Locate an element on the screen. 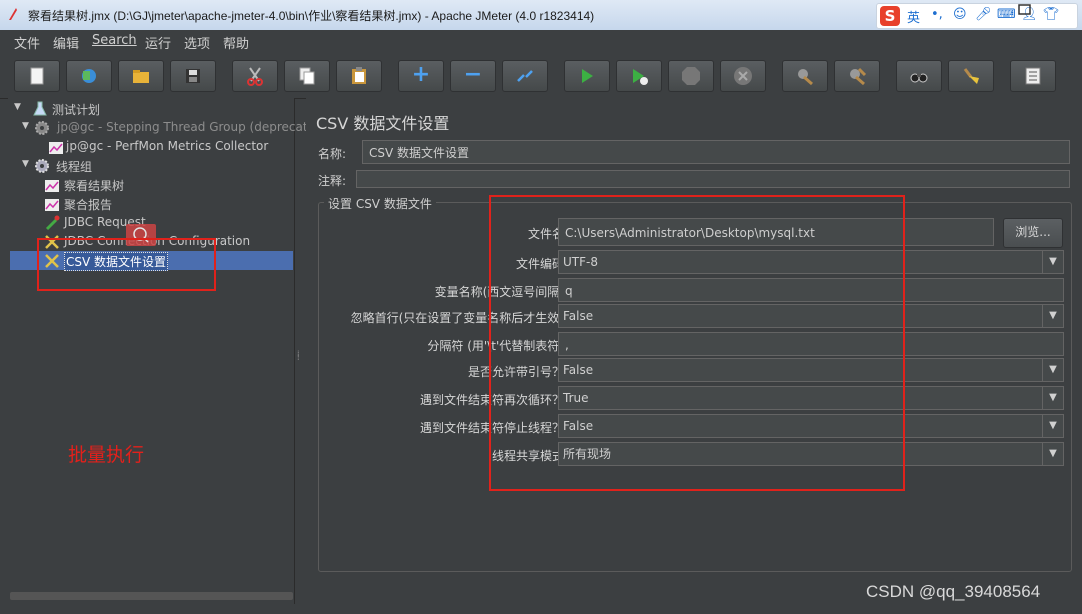  stop-button is located at coordinates (691, 76).